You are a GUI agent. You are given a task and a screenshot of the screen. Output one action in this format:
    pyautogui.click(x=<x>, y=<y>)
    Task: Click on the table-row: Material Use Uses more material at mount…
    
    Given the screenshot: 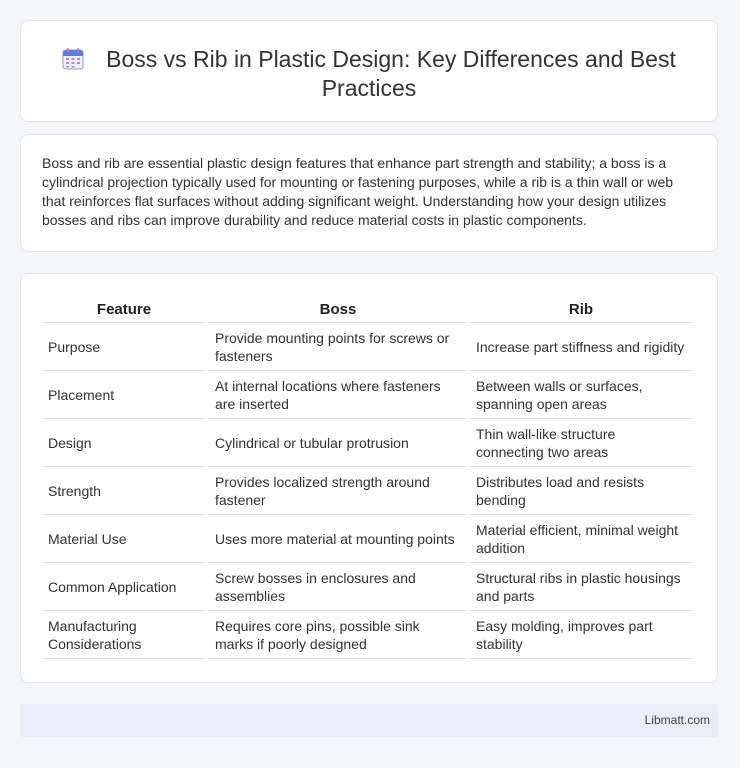 What is the action you would take?
    pyautogui.click(x=367, y=539)
    